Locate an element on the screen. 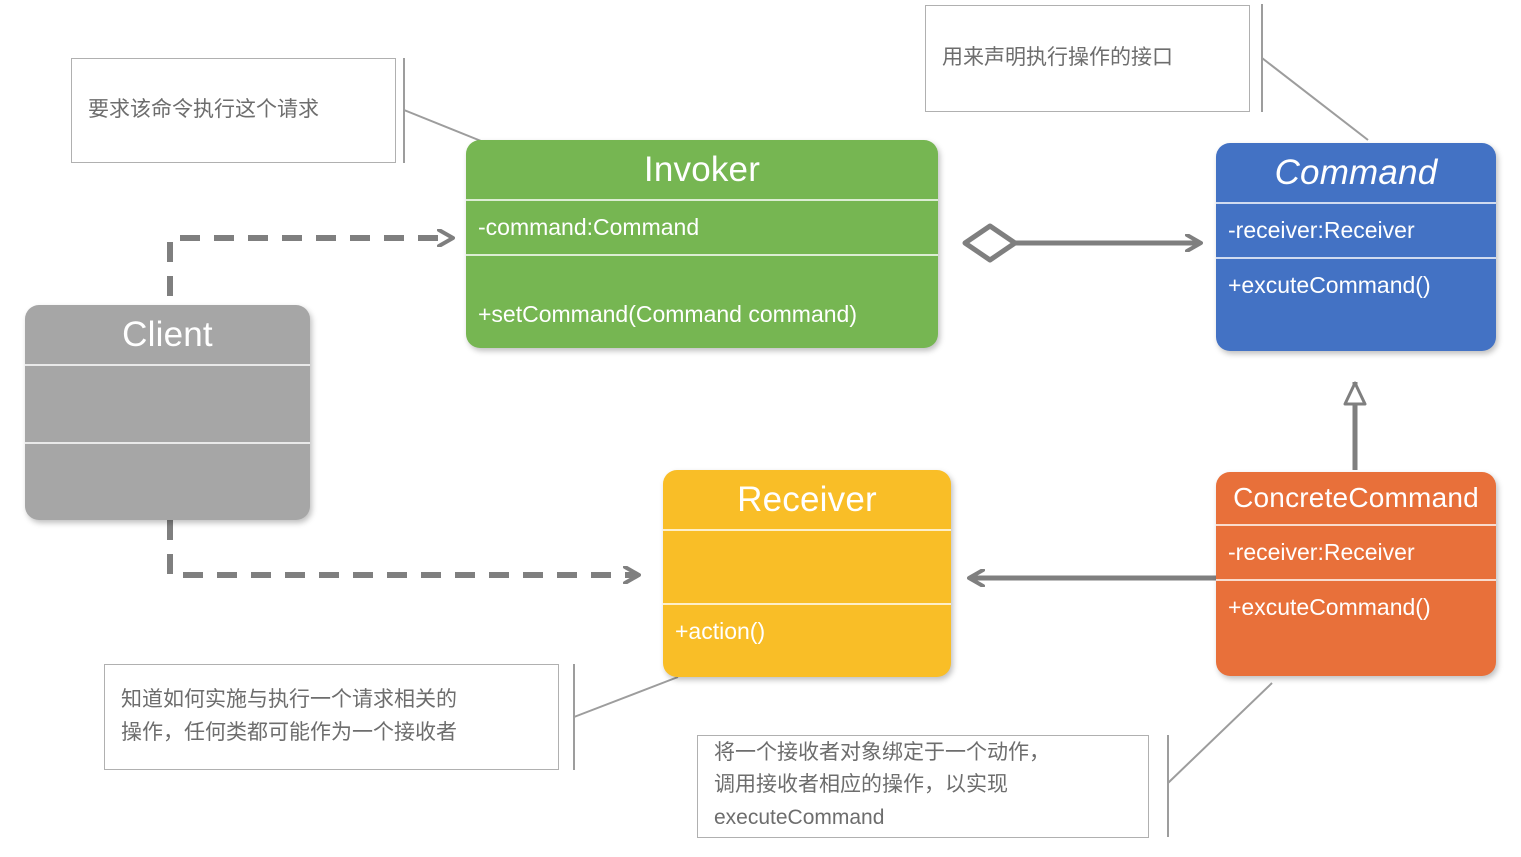 This screenshot has height=857, width=1521. note-command: 用来声明执行操作的接口 is located at coordinates (1087, 58).